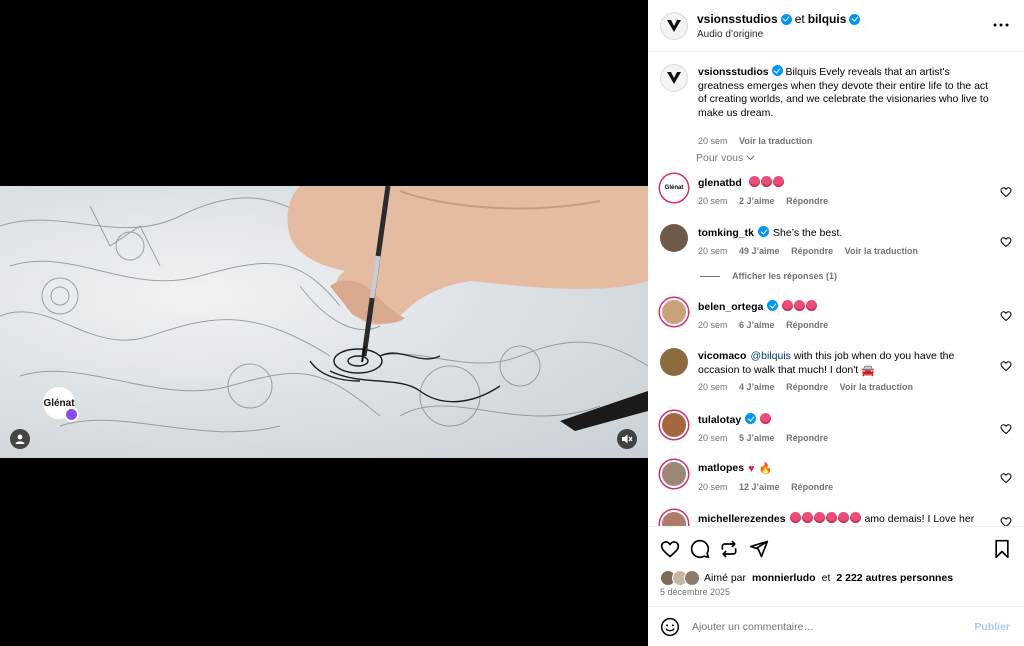 Image resolution: width=1024 pixels, height=646 pixels. Describe the element at coordinates (799, 19) in the screenshot. I see `header-joiner: et` at that location.